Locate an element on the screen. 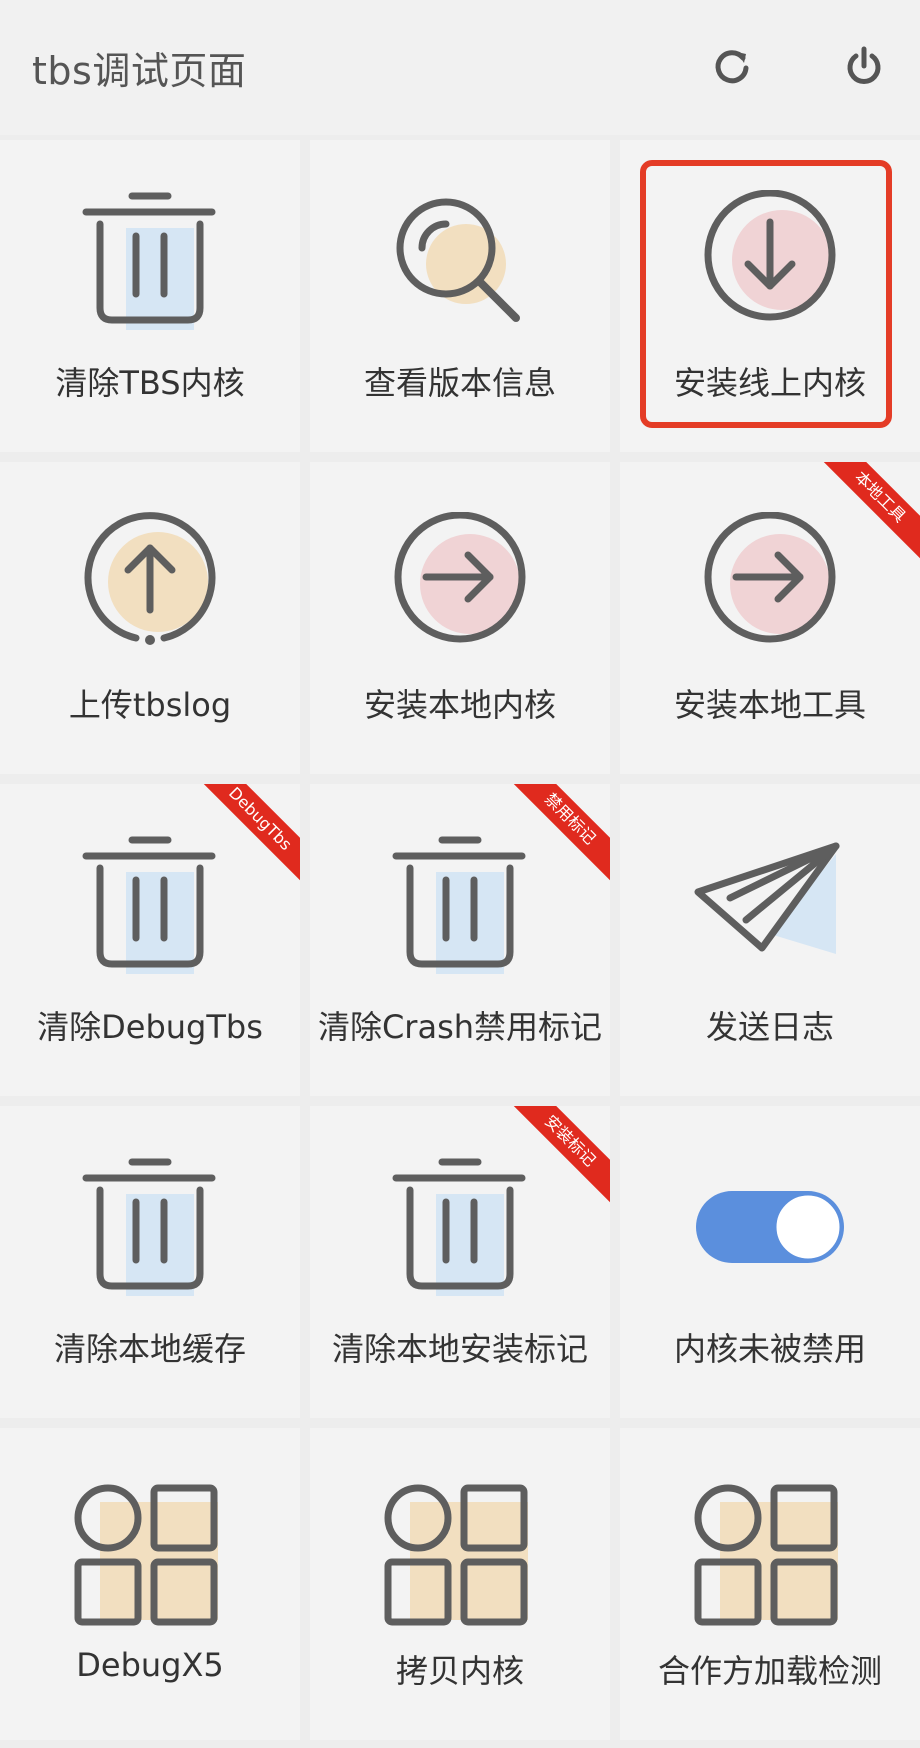 This screenshot has height=1748, width=920. tile-upload-tbslog: 上传tbslog is located at coordinates (150, 618).